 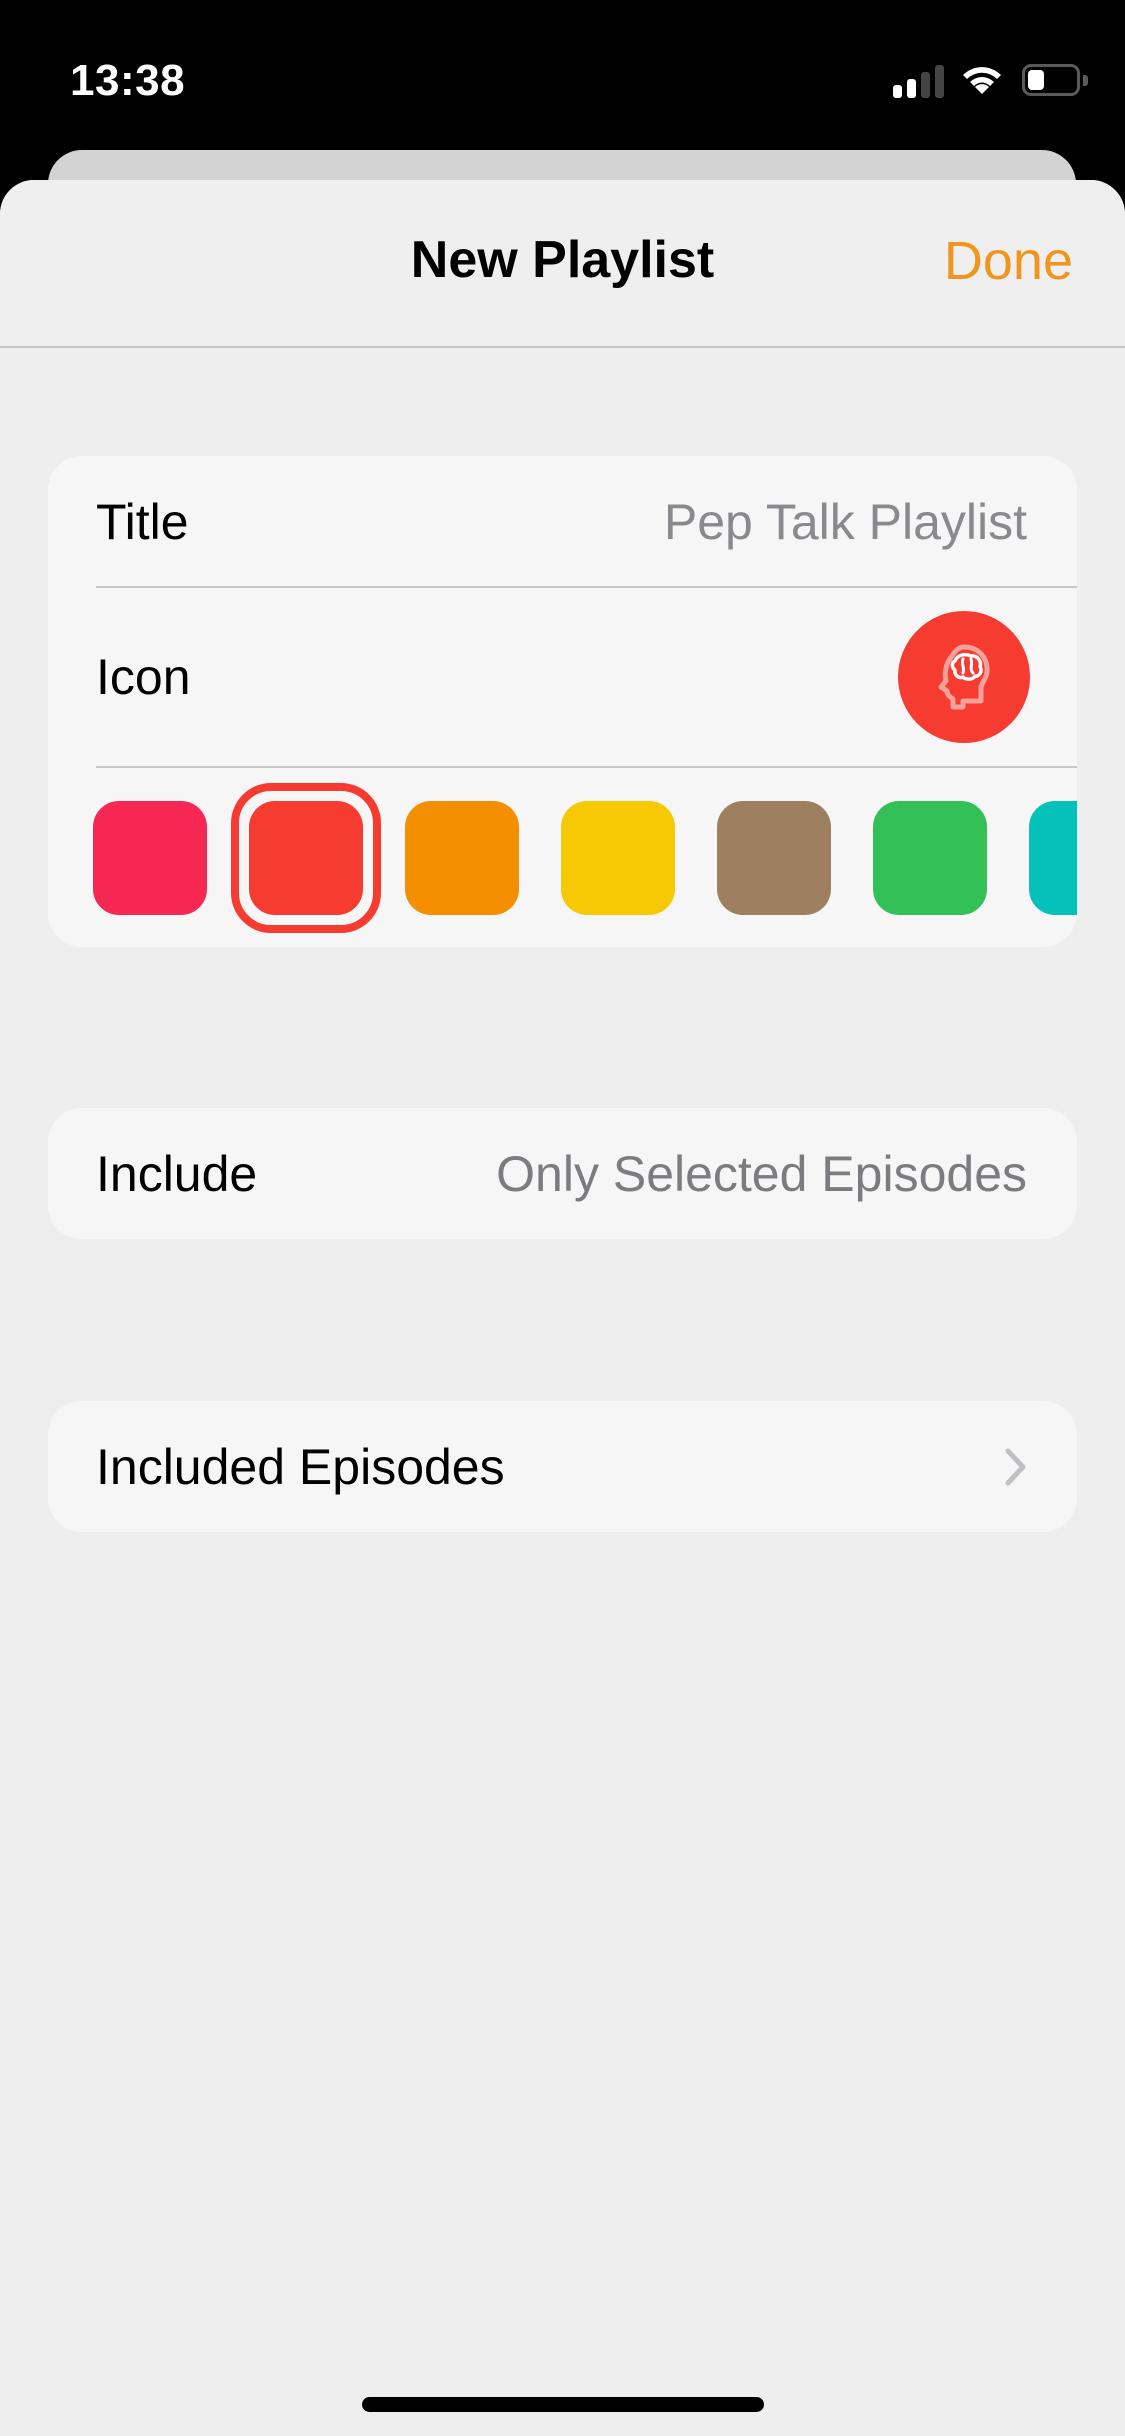 I want to click on include-value: Only Selected Episodes, so click(x=761, y=1174).